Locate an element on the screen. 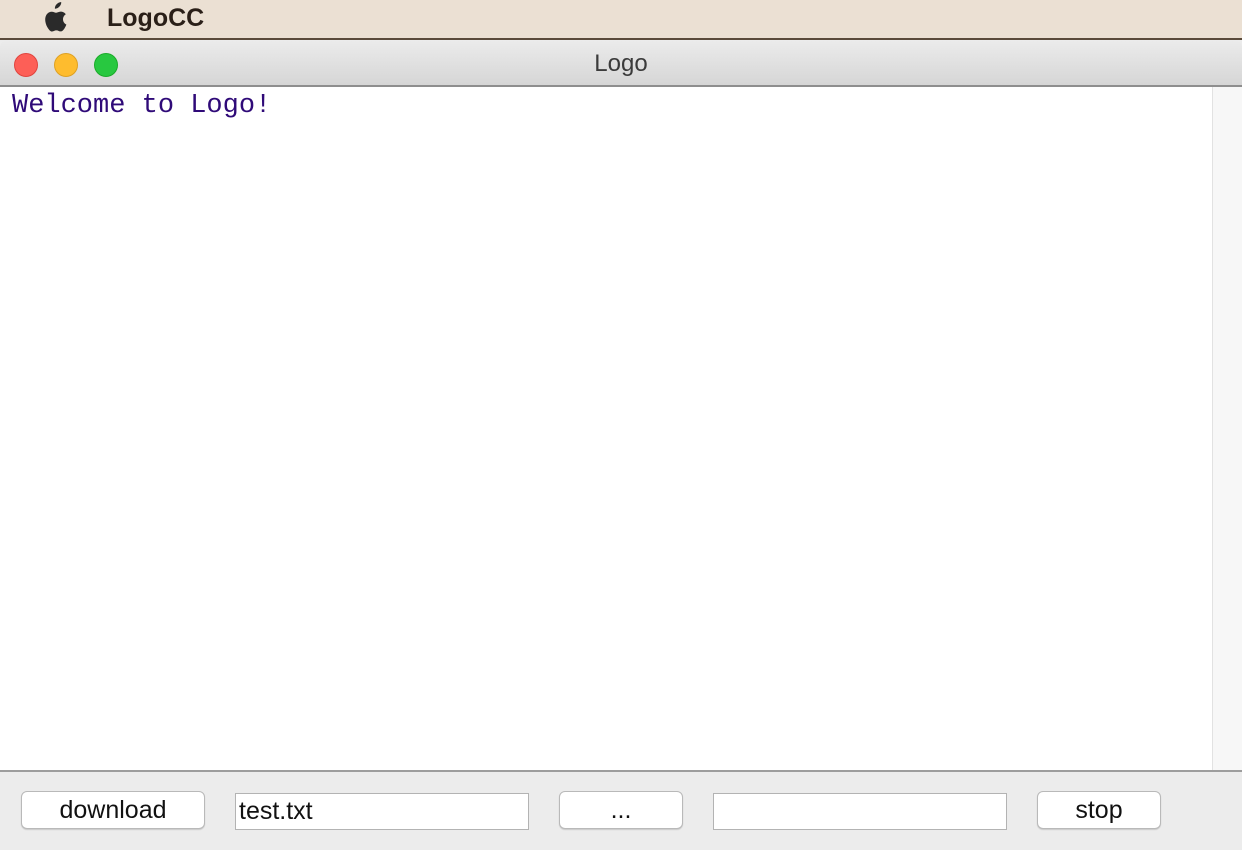  title-bar: Logo is located at coordinates (621, 64).